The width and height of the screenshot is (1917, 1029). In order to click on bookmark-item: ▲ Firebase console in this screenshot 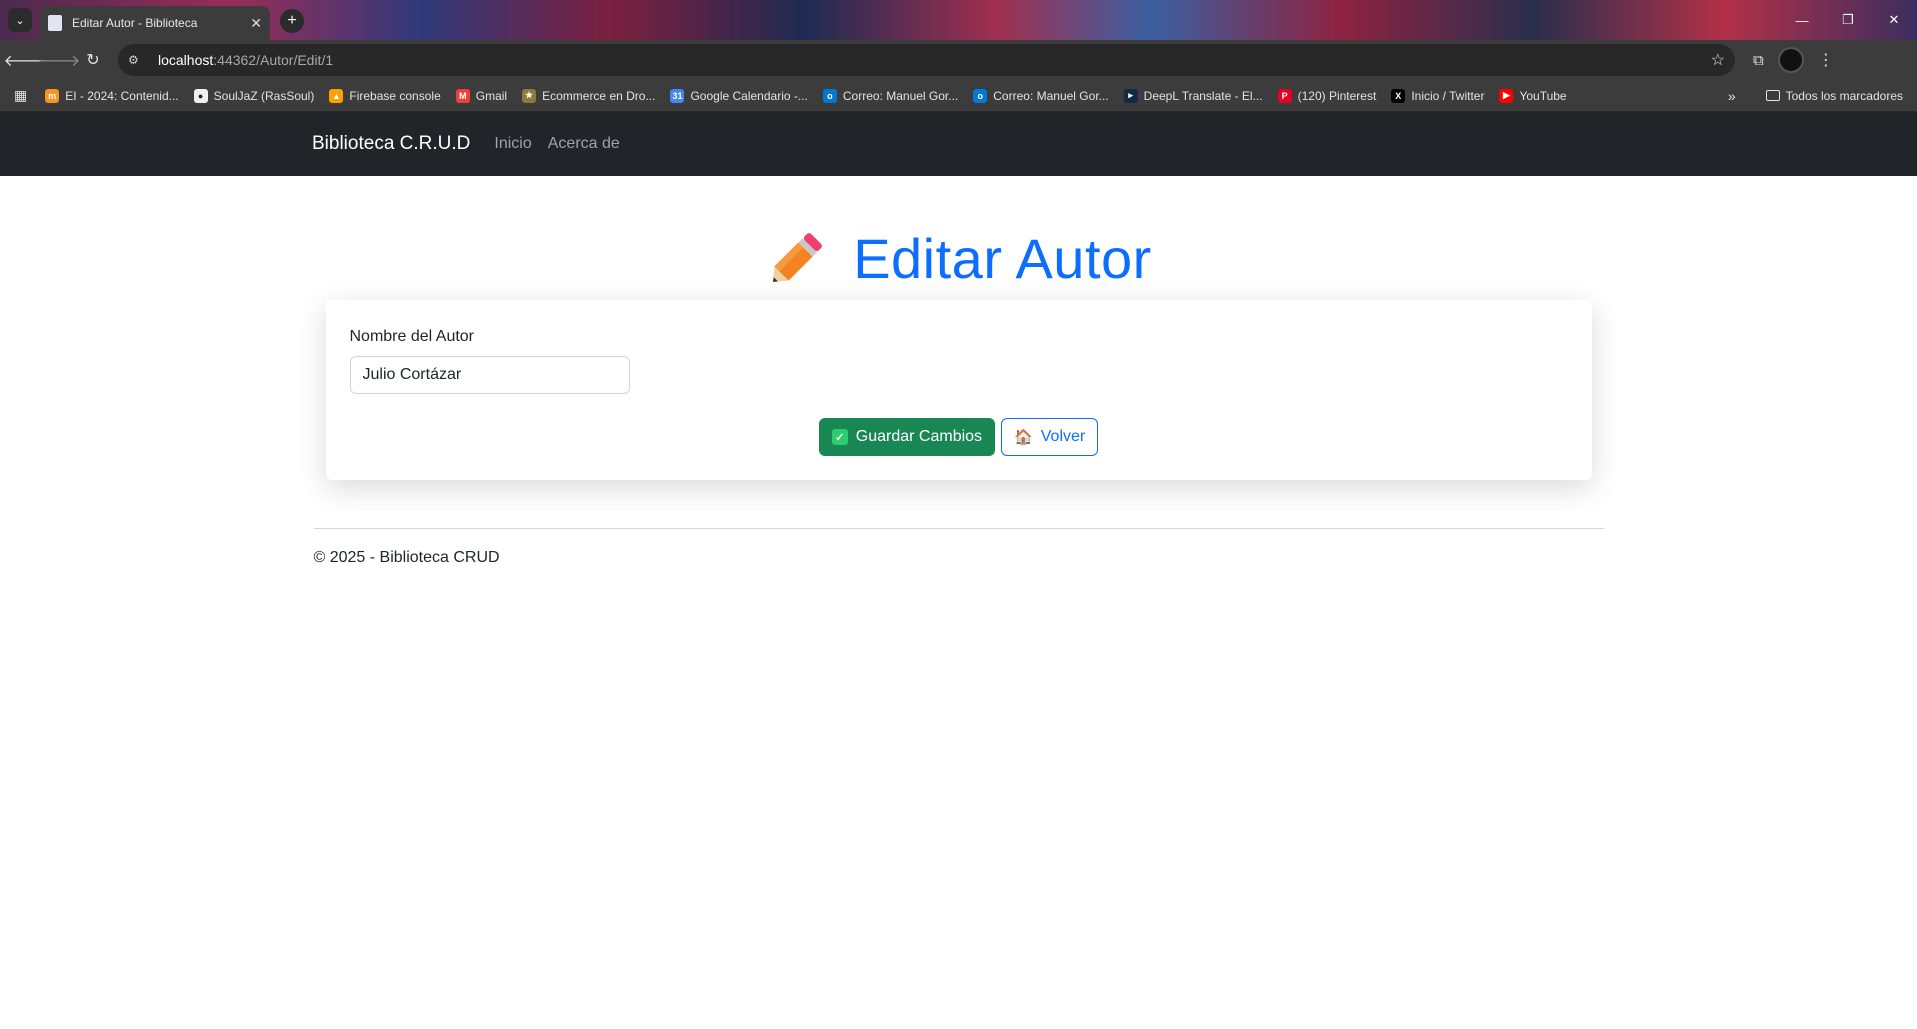, I will do `click(385, 95)`.